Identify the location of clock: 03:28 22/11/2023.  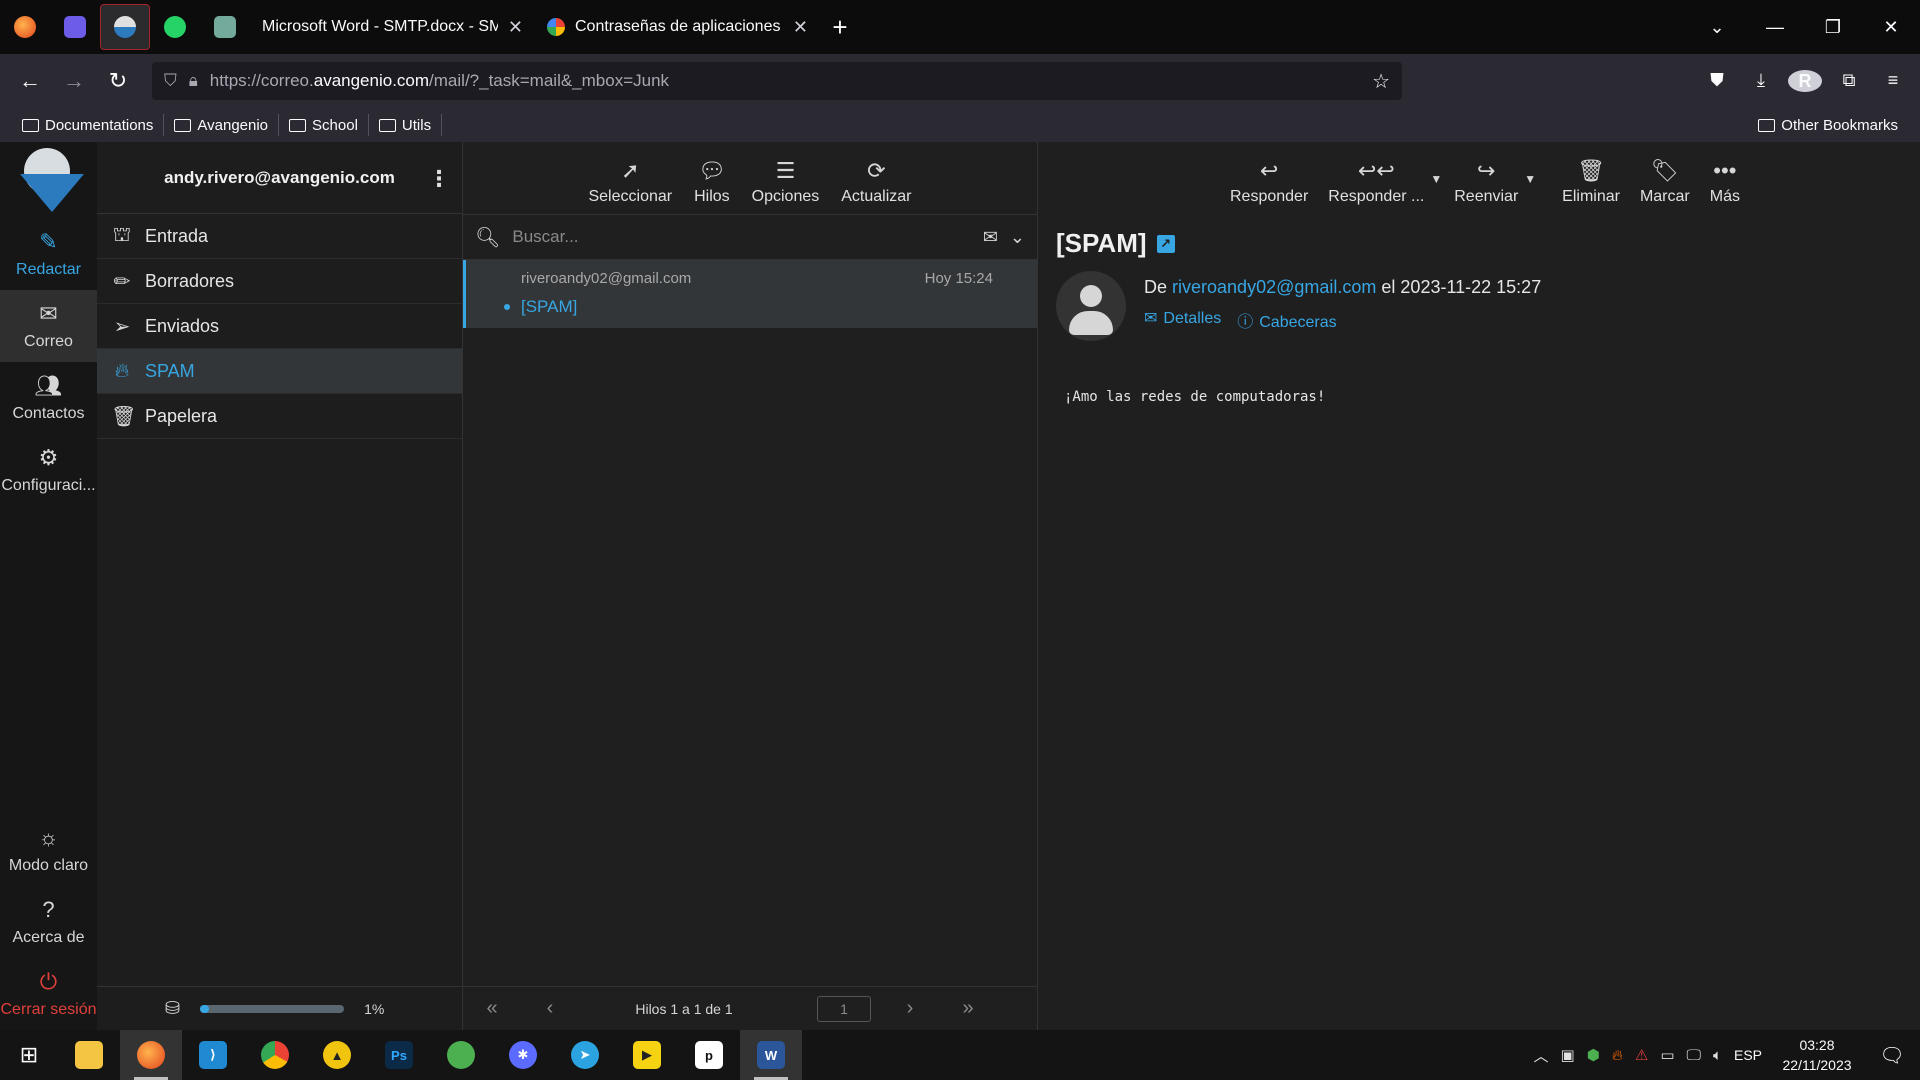
(1817, 1055).